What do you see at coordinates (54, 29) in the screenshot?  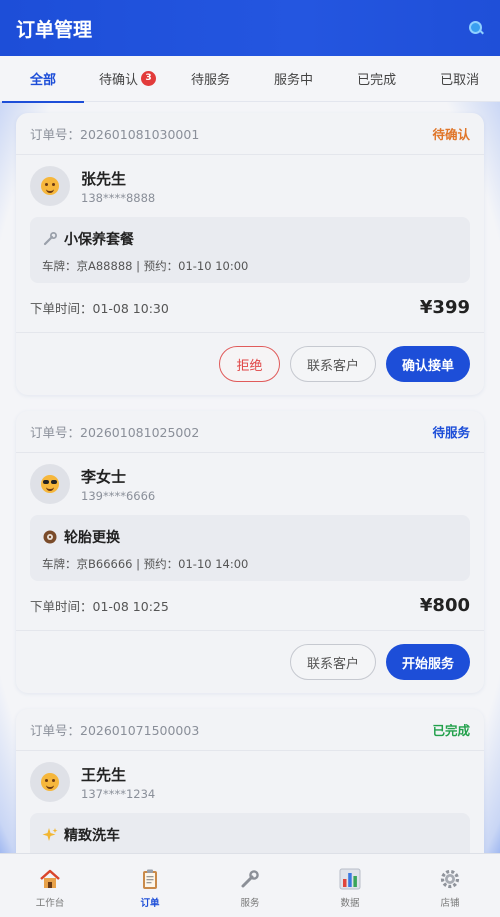 I see `page-title: 订单管理` at bounding box center [54, 29].